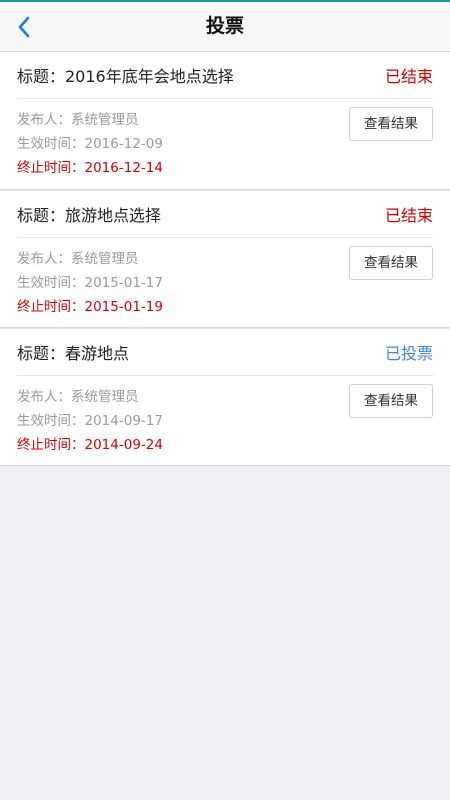  Describe the element at coordinates (90, 445) in the screenshot. I see `end-time-text: 终止时间：2014-09-24` at that location.